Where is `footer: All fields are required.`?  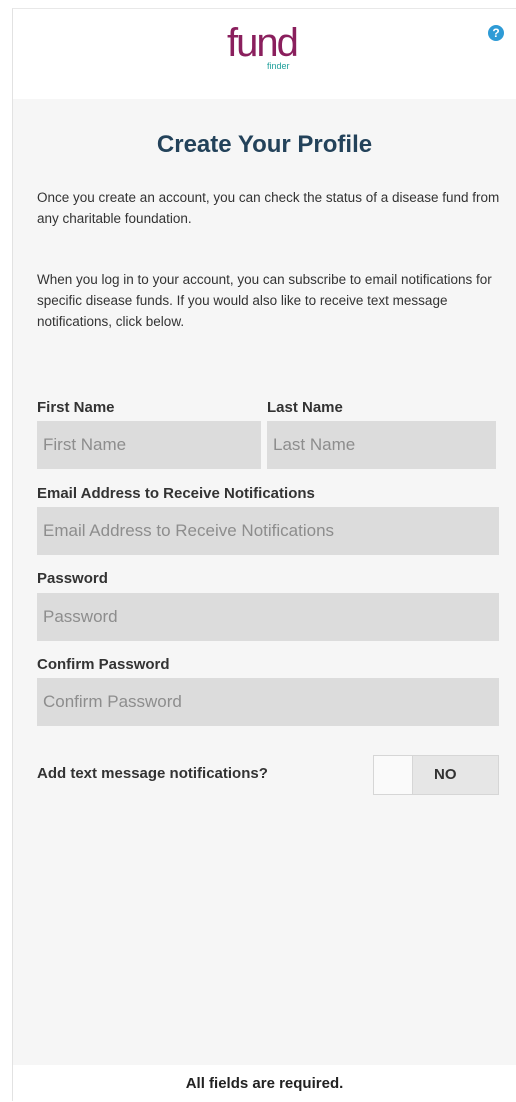 footer: All fields are required. is located at coordinates (264, 1083).